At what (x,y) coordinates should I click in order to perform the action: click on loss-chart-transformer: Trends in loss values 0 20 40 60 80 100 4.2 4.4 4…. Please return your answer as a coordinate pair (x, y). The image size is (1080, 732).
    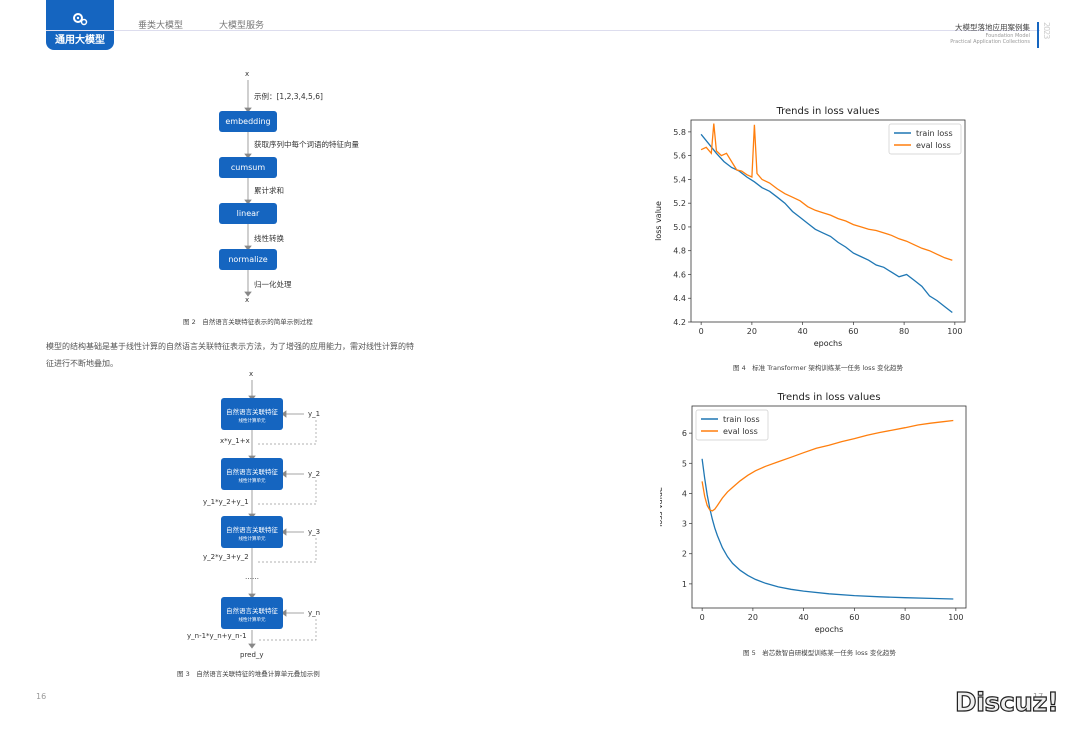
    Looking at the image, I should click on (810, 227).